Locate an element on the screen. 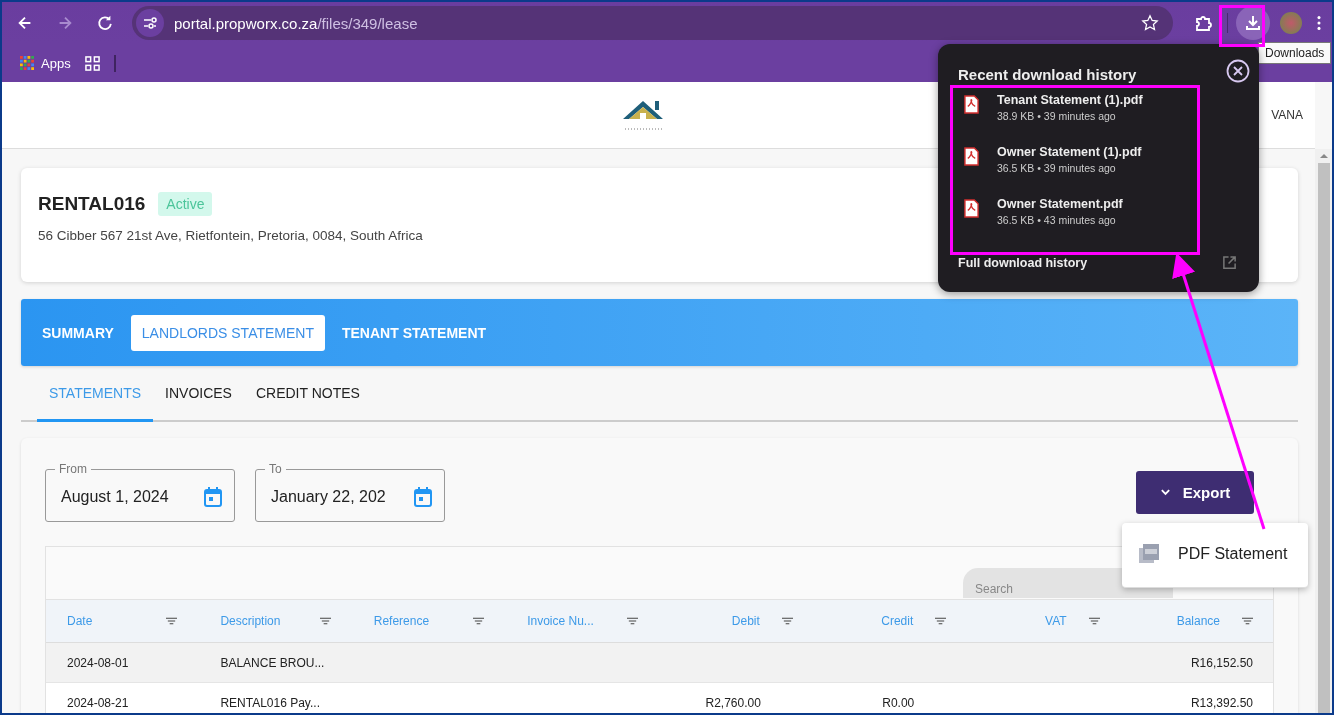 The width and height of the screenshot is (1334, 715). date-field: From August 1, 2024 is located at coordinates (140, 492).